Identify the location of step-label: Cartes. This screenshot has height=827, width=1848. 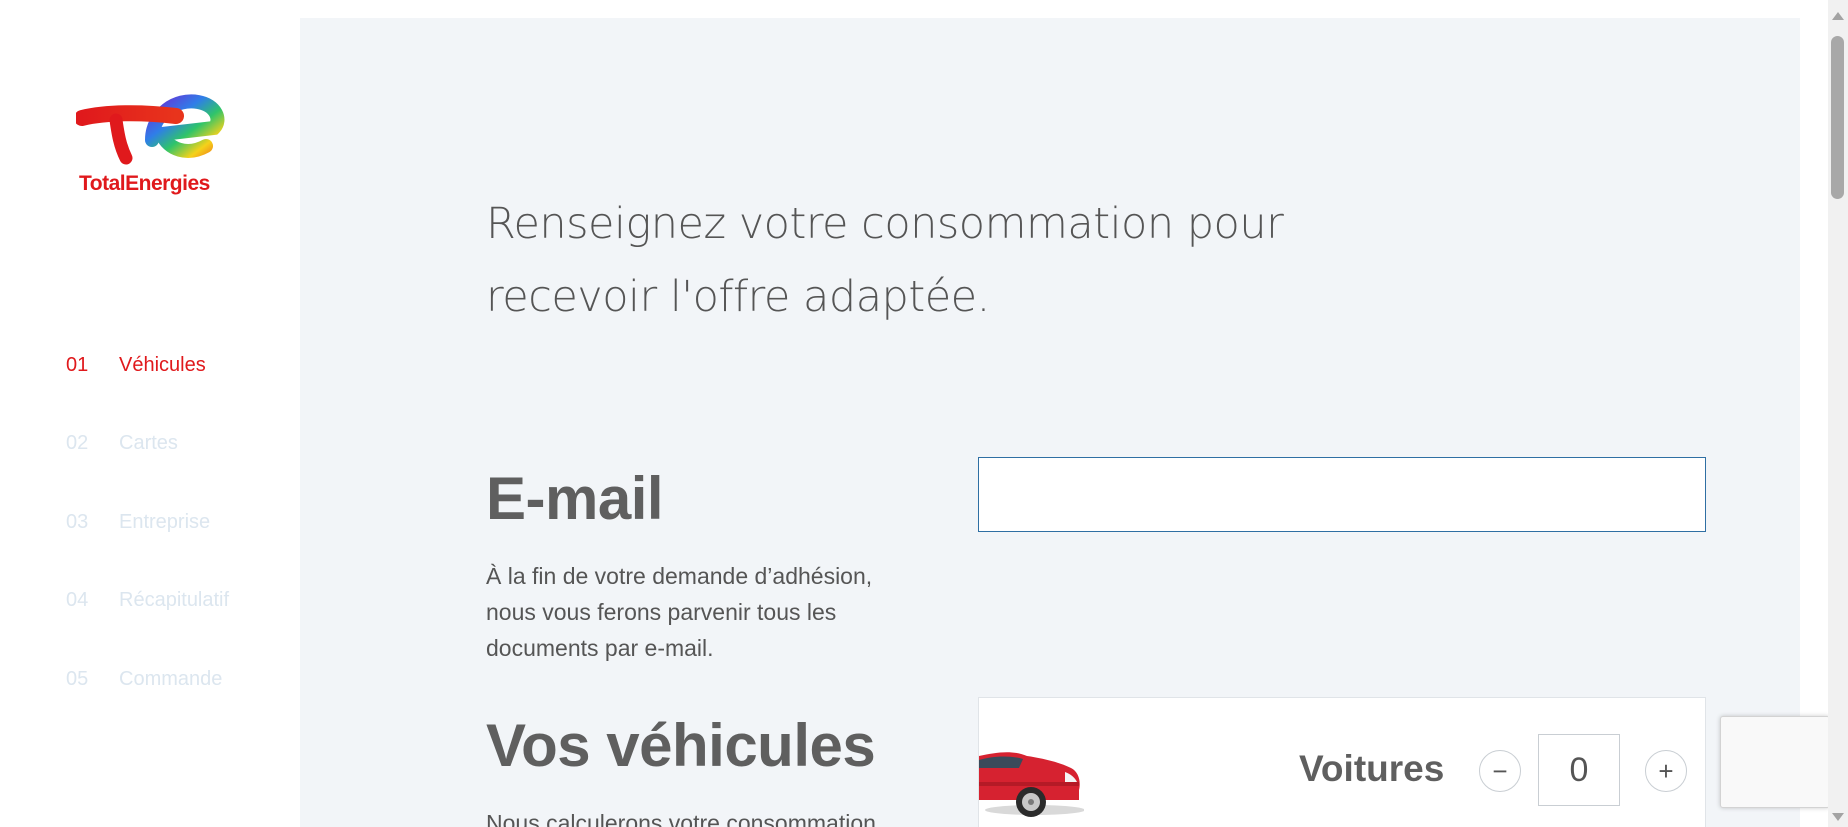
(148, 442).